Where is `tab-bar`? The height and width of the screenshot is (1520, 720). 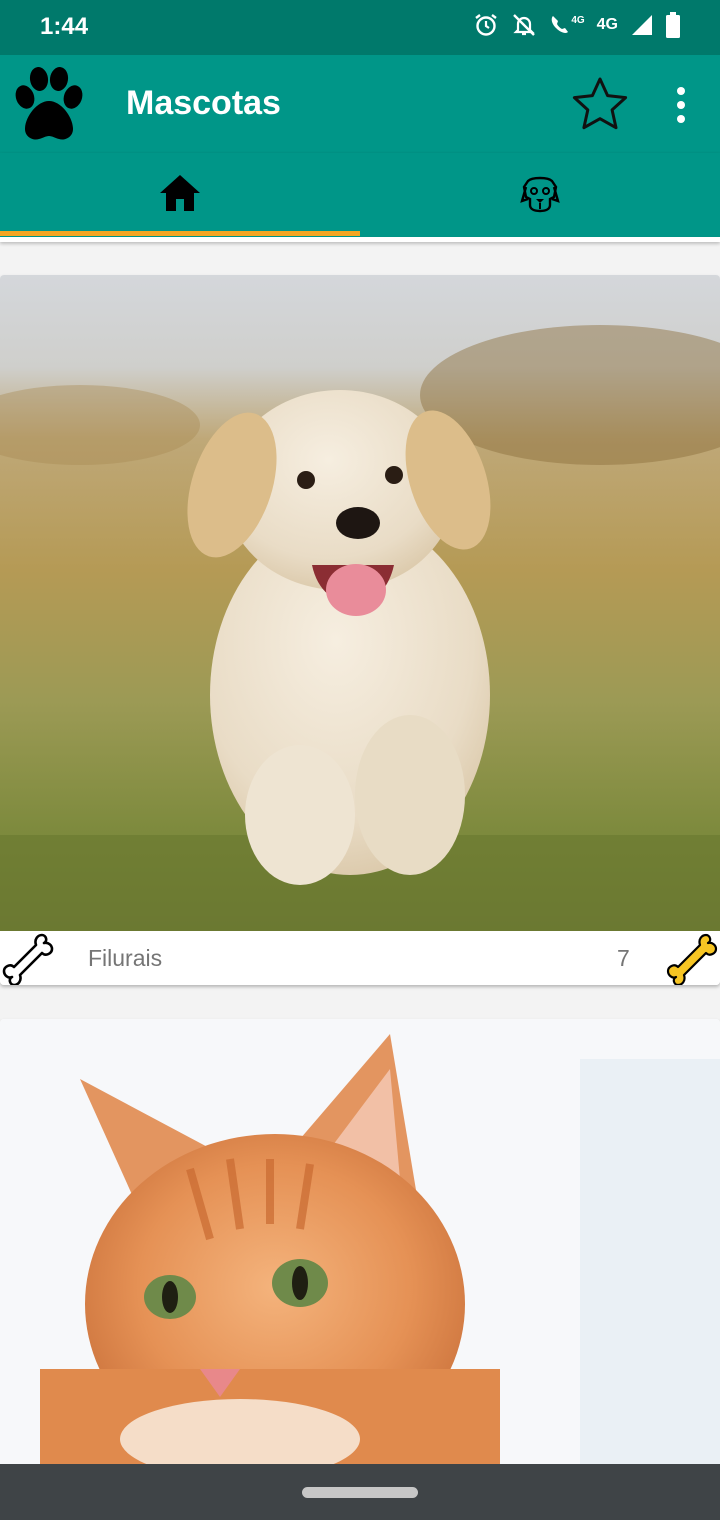 tab-bar is located at coordinates (360, 195).